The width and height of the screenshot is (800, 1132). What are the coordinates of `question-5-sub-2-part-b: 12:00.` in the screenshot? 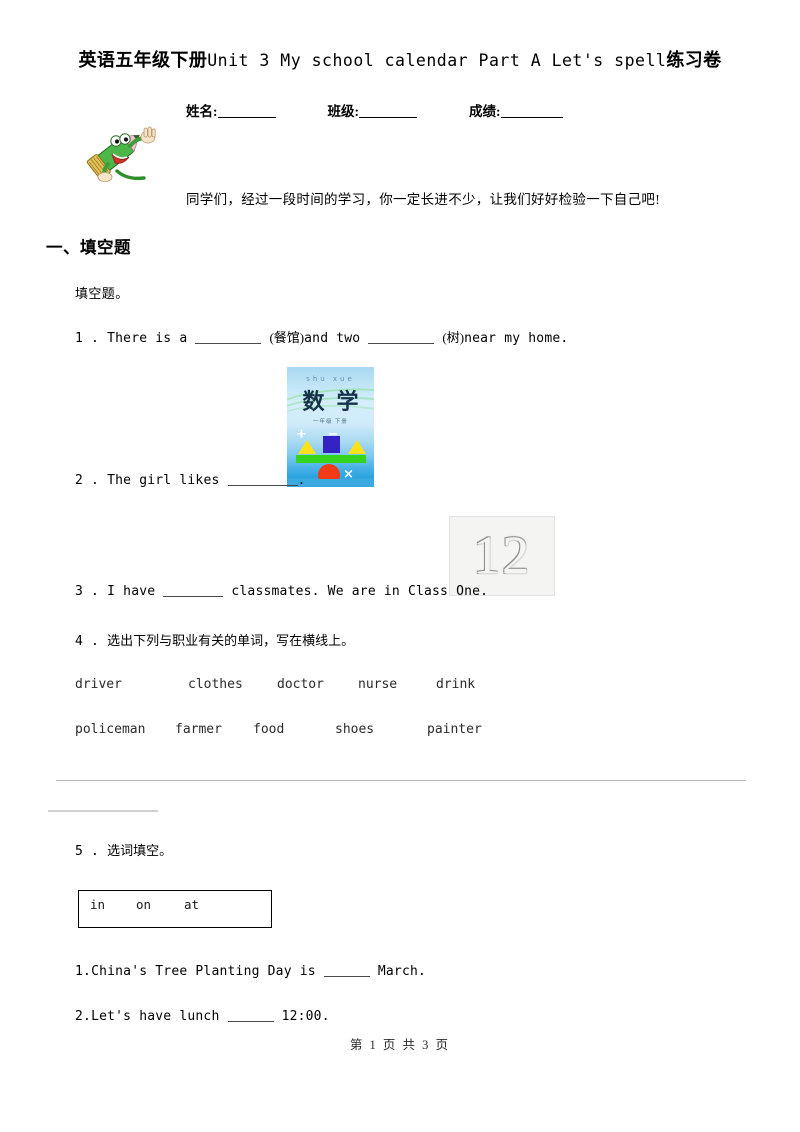 It's located at (305, 1016).